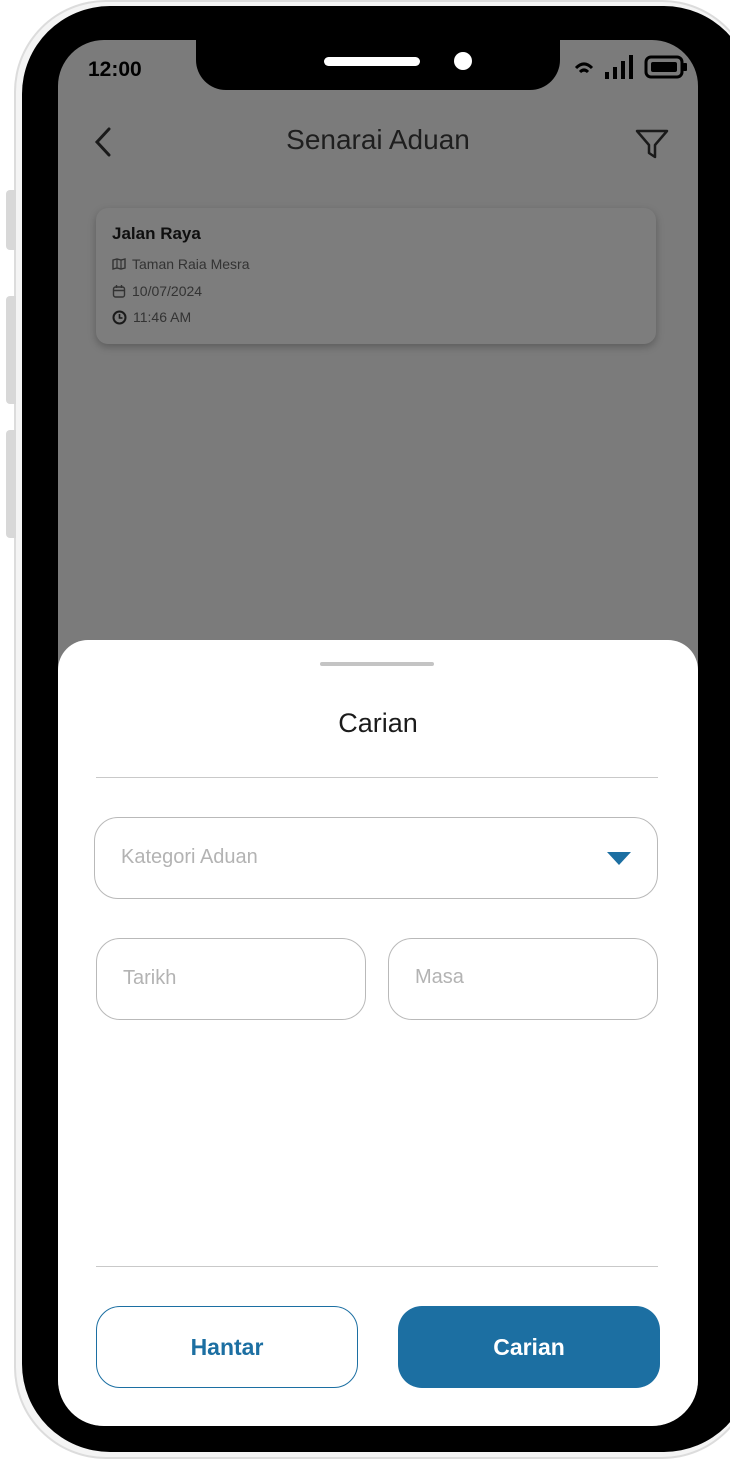 Image resolution: width=730 pixels, height=1459 pixels. I want to click on filter-button, so click(652, 144).